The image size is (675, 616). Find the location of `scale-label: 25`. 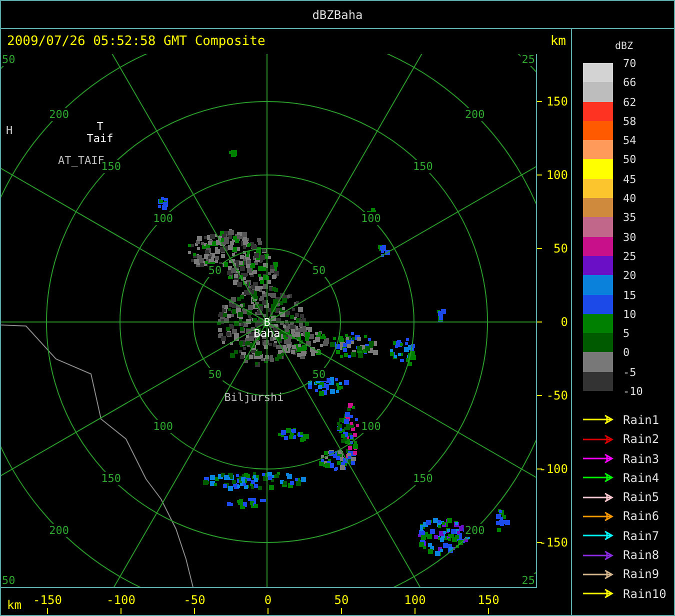

scale-label: 25 is located at coordinates (630, 256).